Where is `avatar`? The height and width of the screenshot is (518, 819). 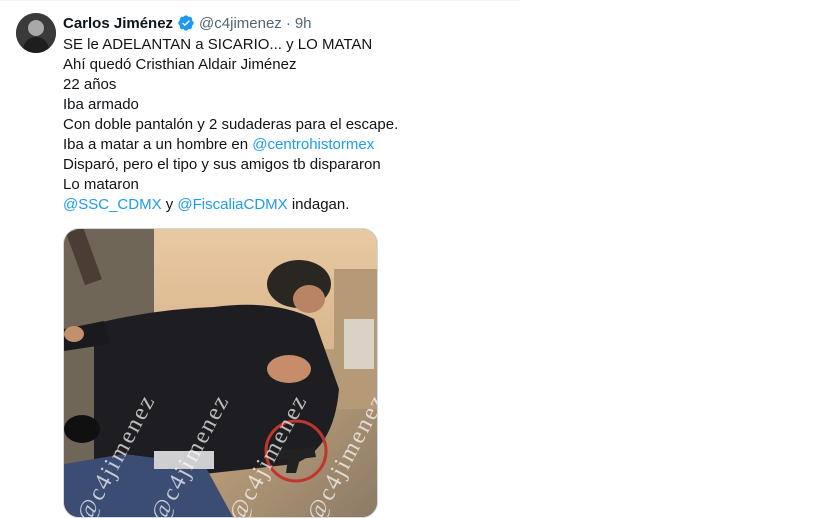
avatar is located at coordinates (36, 33).